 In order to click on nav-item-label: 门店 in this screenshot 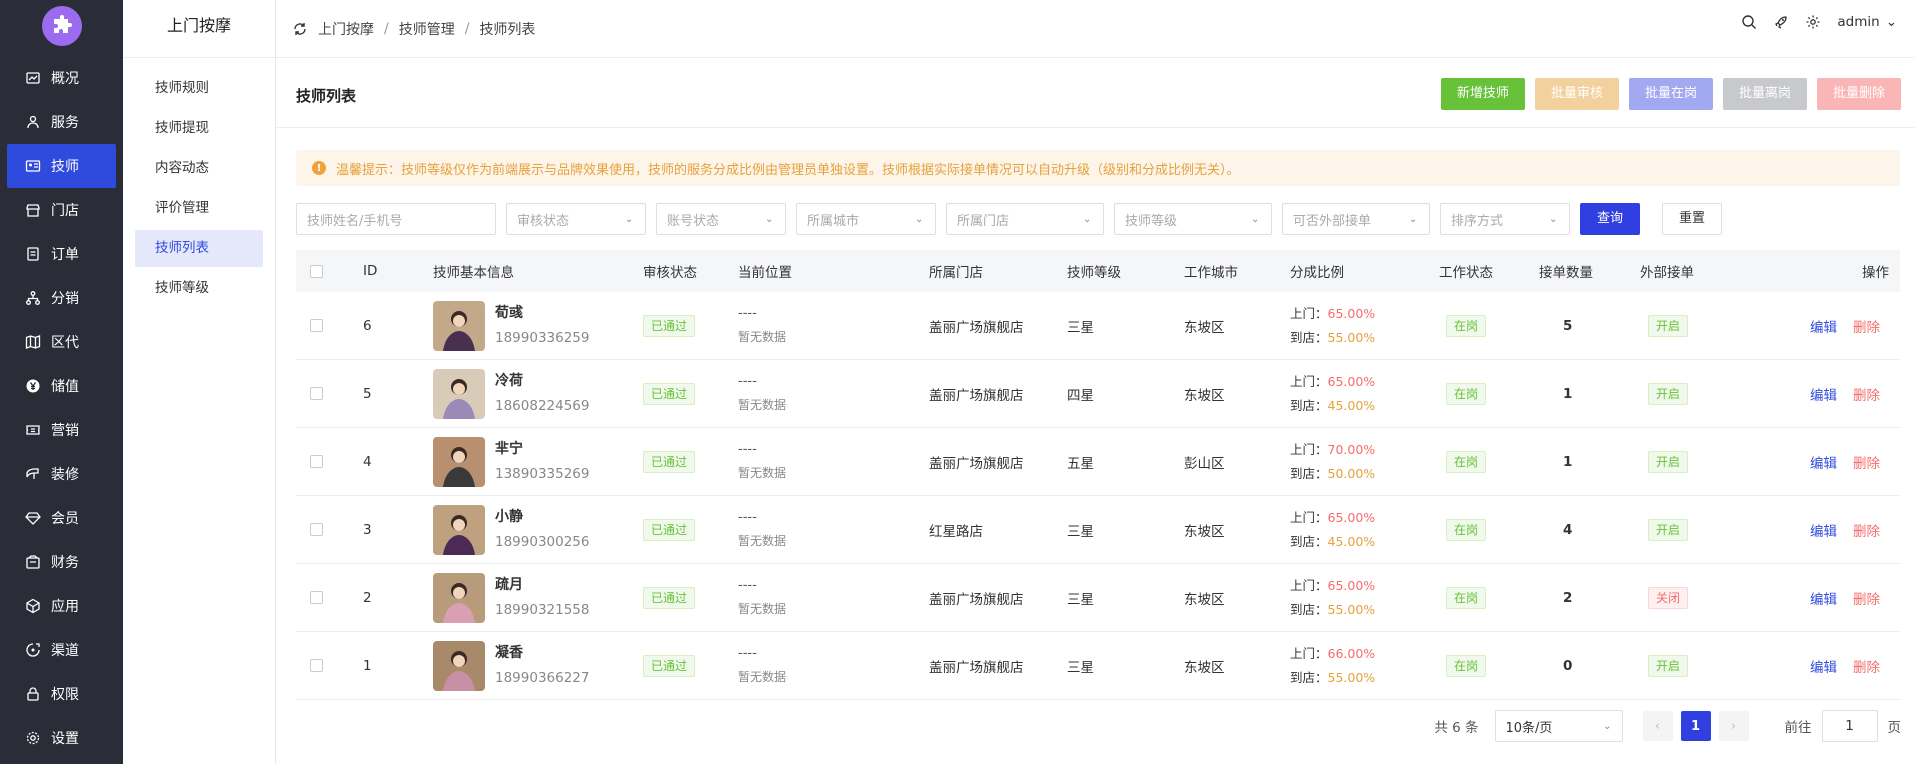, I will do `click(65, 211)`.